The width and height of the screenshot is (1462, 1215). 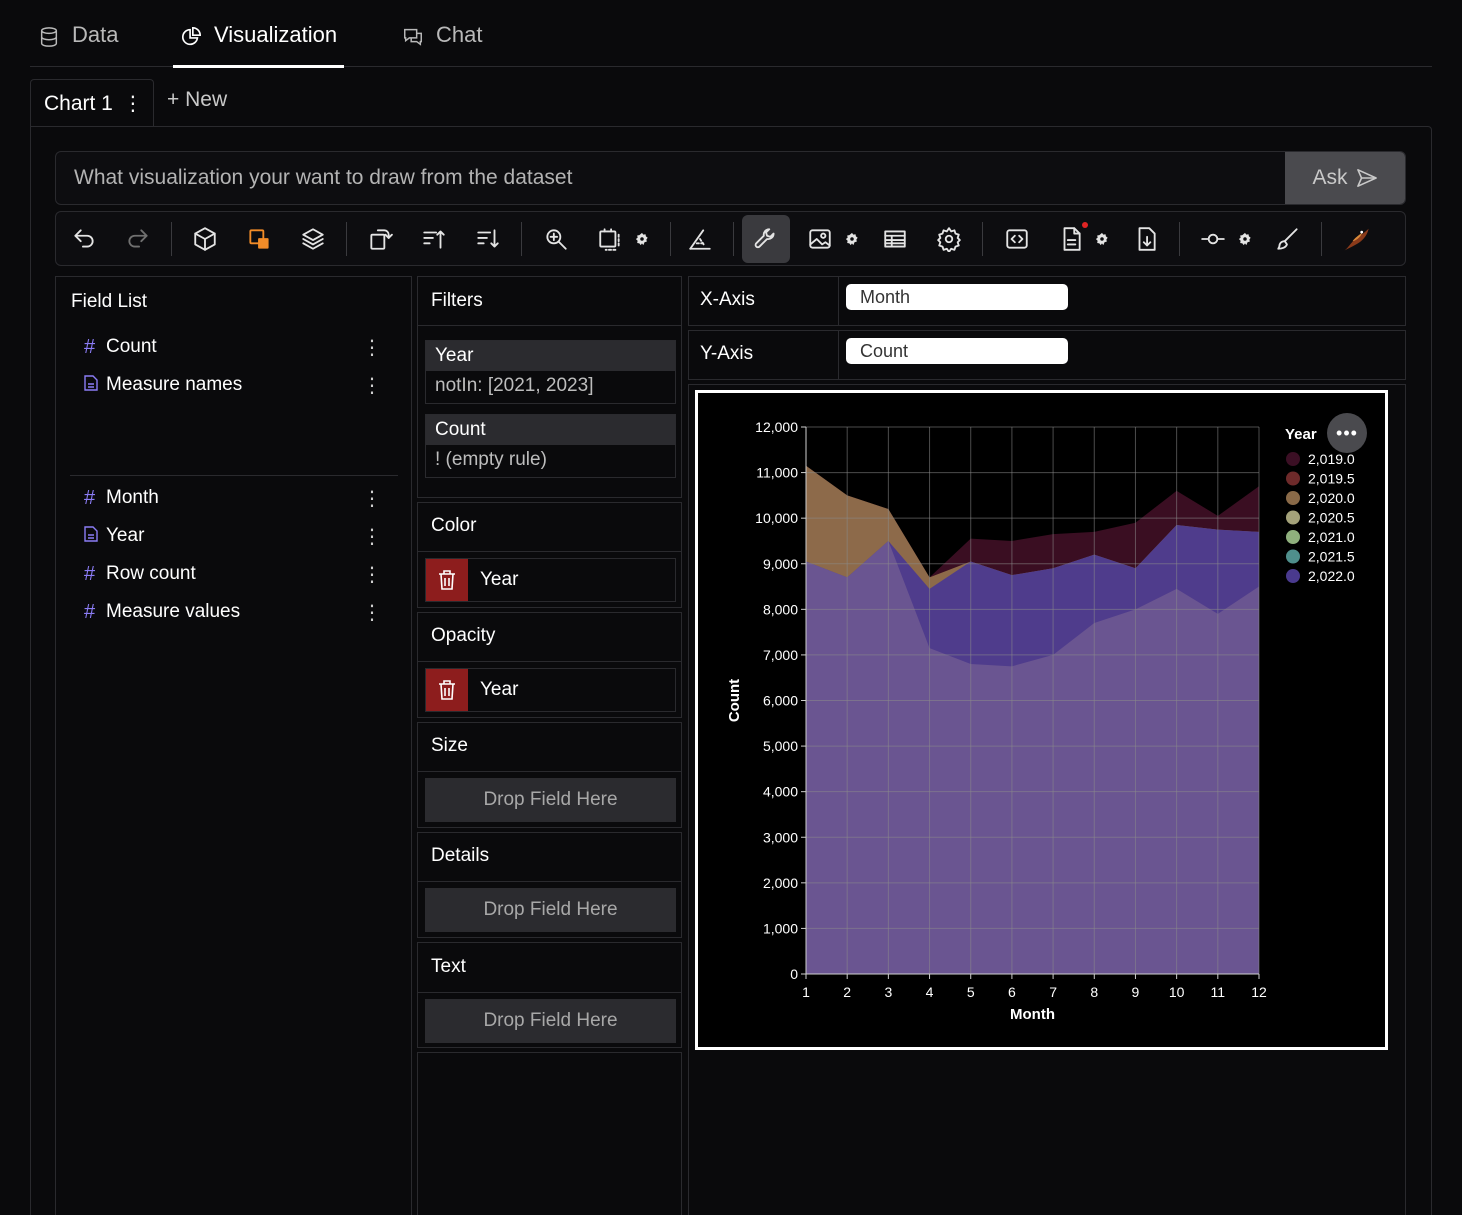 I want to click on chart-tab-label: Chart 1, so click(x=78, y=103).